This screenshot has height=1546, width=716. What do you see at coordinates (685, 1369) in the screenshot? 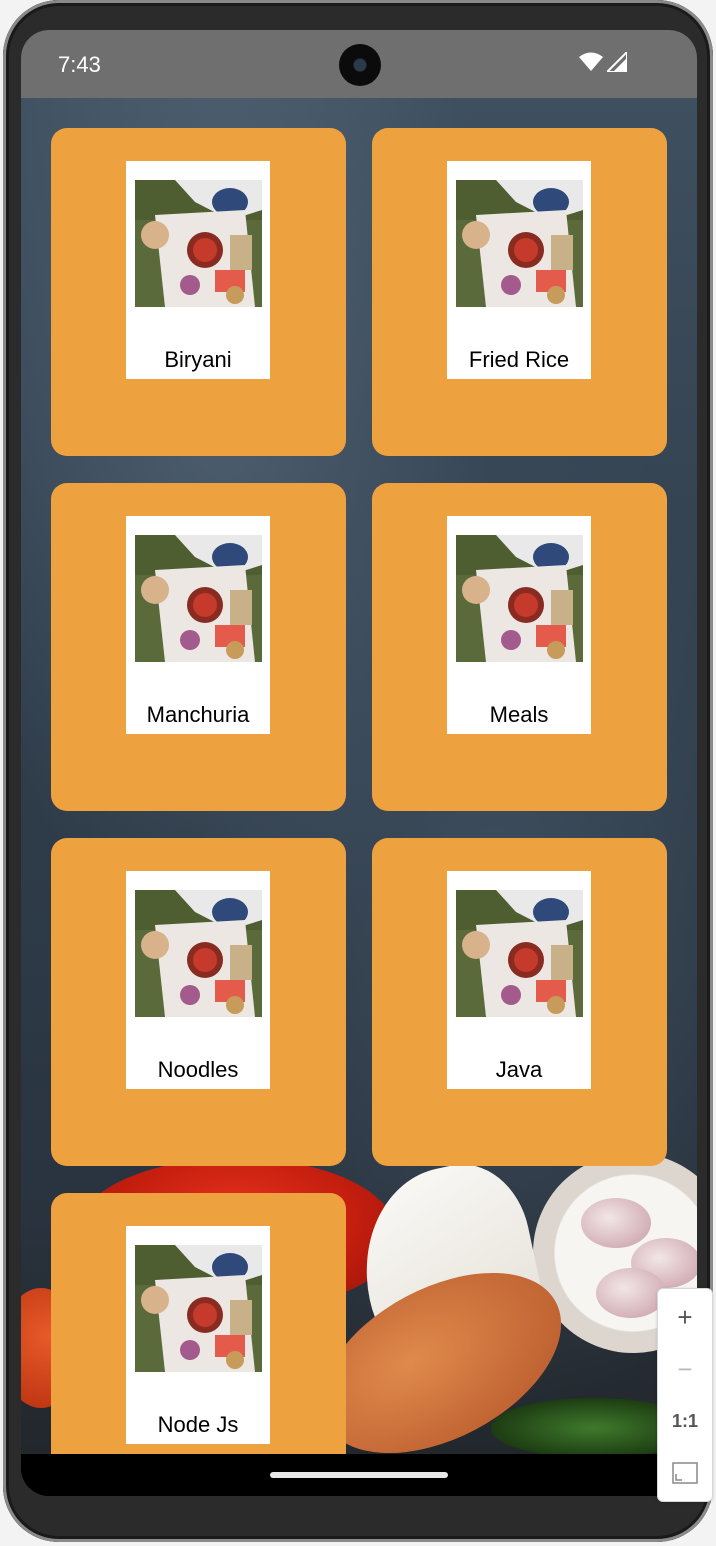
I see `zoom-out-button: −` at bounding box center [685, 1369].